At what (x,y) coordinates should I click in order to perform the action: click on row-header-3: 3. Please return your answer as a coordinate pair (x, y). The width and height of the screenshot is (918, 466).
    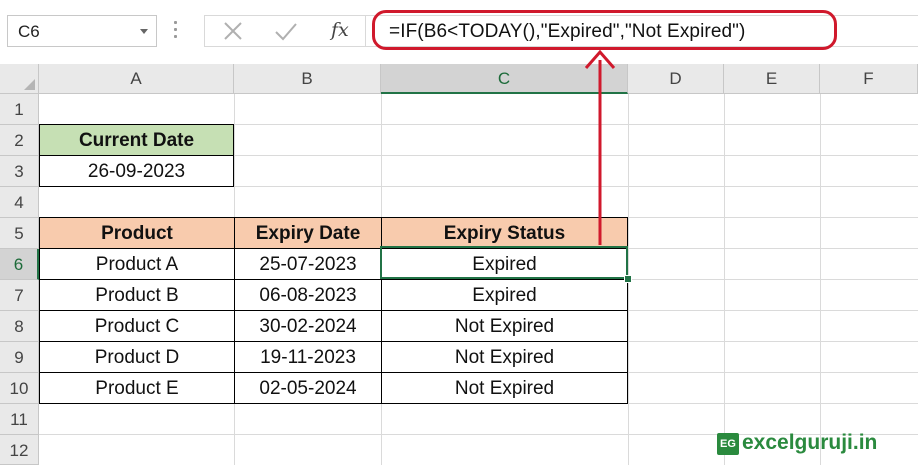
    Looking at the image, I should click on (19, 171).